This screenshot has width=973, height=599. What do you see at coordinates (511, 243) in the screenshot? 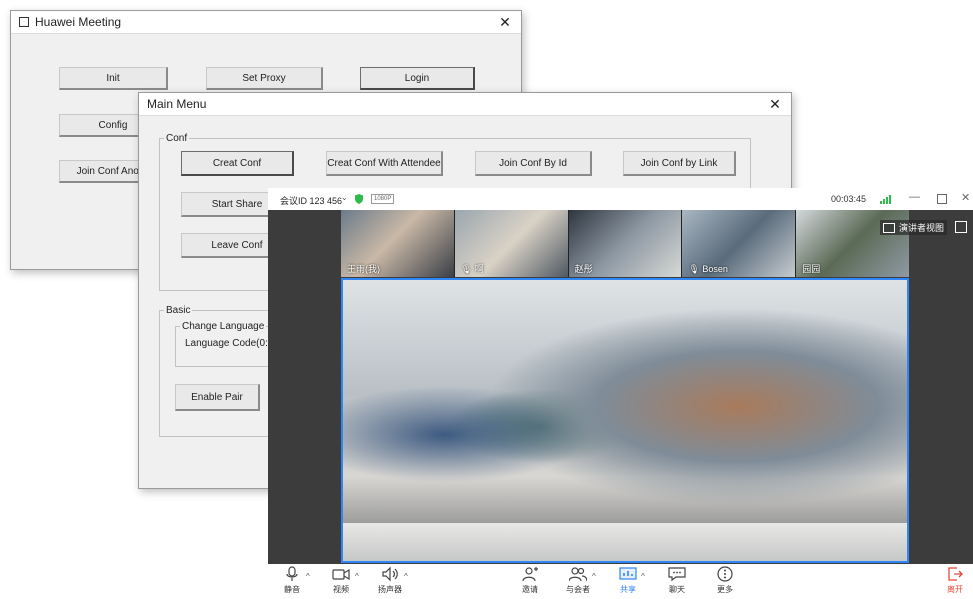
I see `participant-tile: 🎙 啊` at bounding box center [511, 243].